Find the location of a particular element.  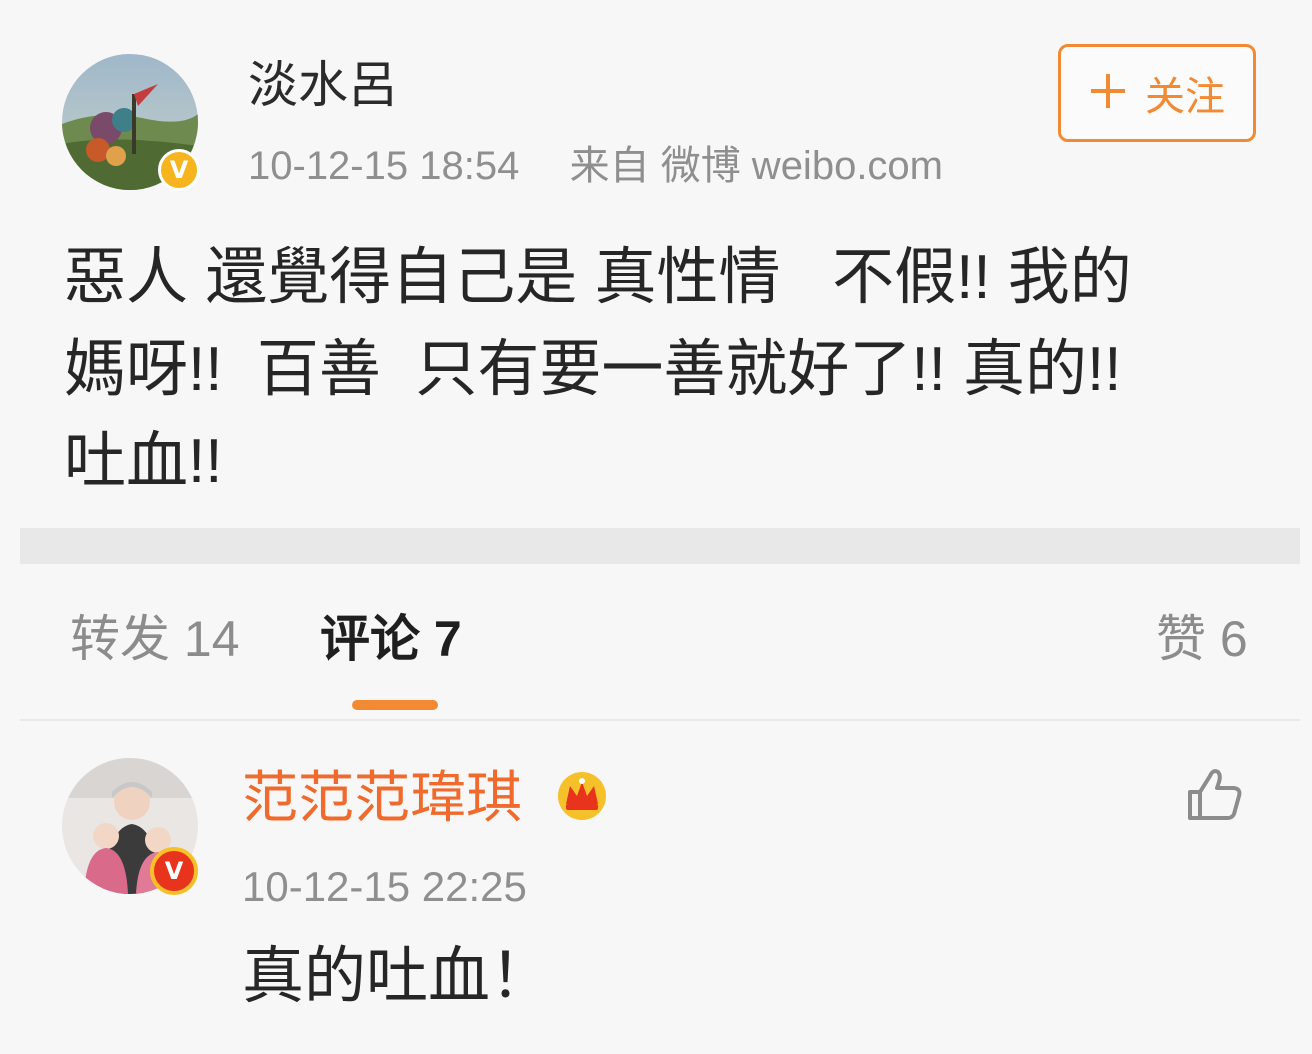

post-timestamp: 10-12-15 18:54 is located at coordinates (384, 166).